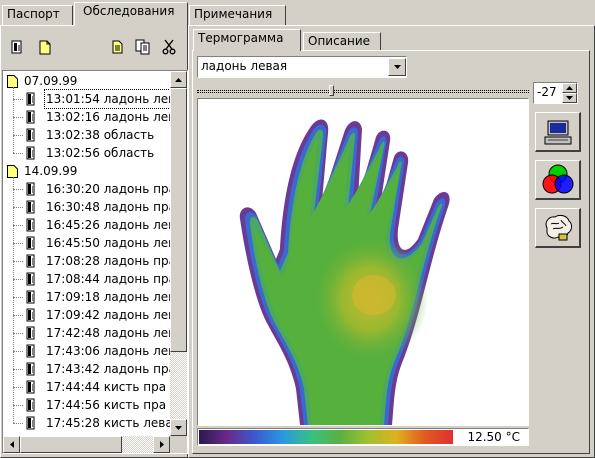  Describe the element at coordinates (302, 67) in the screenshot. I see `view-selector: ладонь левая` at that location.